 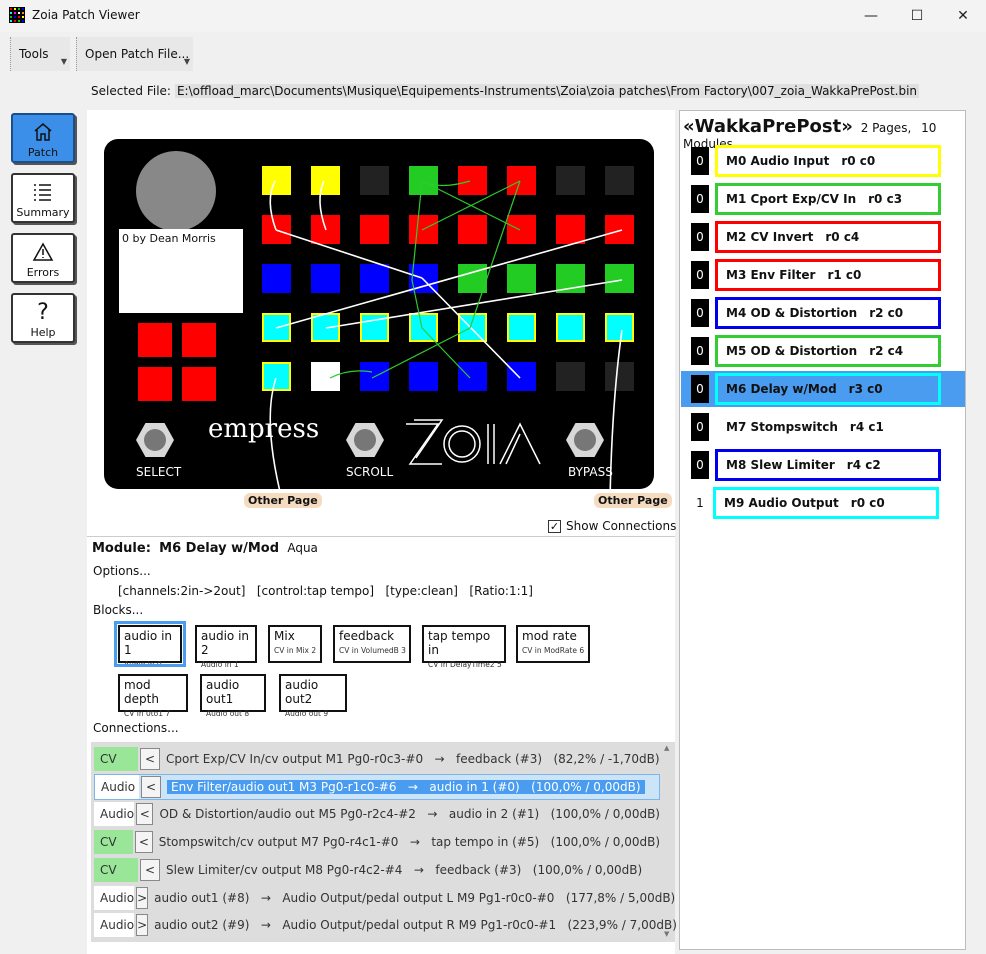 What do you see at coordinates (459, 643) in the screenshot?
I see `block-name: tap tempo in` at bounding box center [459, 643].